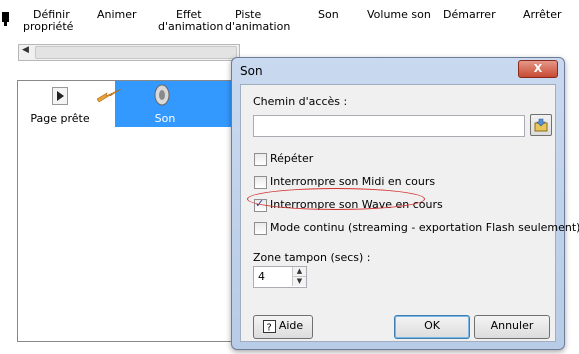  What do you see at coordinates (291, 325) in the screenshot?
I see `help-button-label: Aide` at bounding box center [291, 325].